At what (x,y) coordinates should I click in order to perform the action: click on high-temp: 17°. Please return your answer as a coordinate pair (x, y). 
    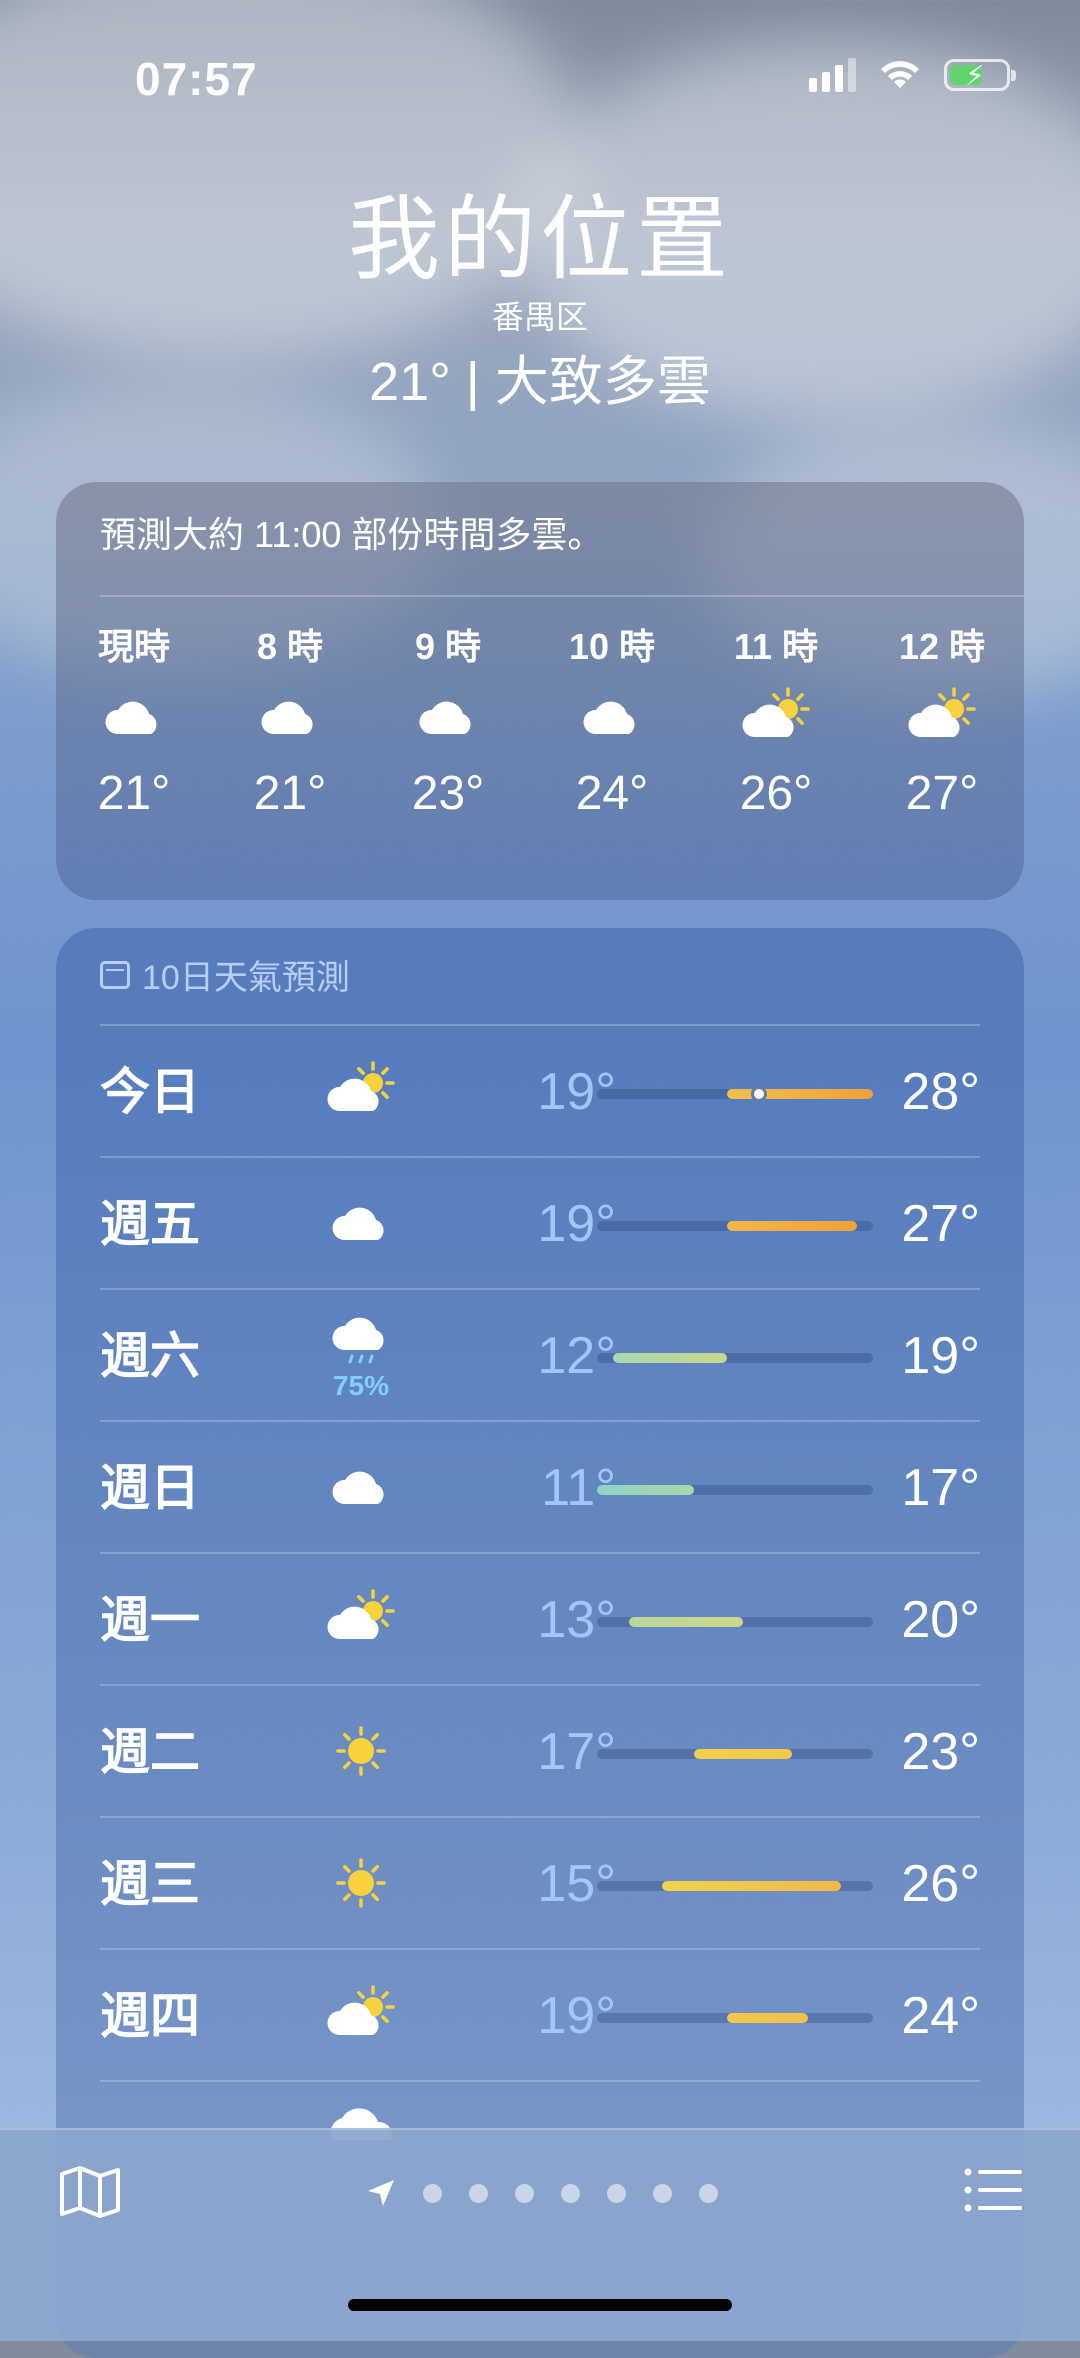
    Looking at the image, I should click on (940, 1488).